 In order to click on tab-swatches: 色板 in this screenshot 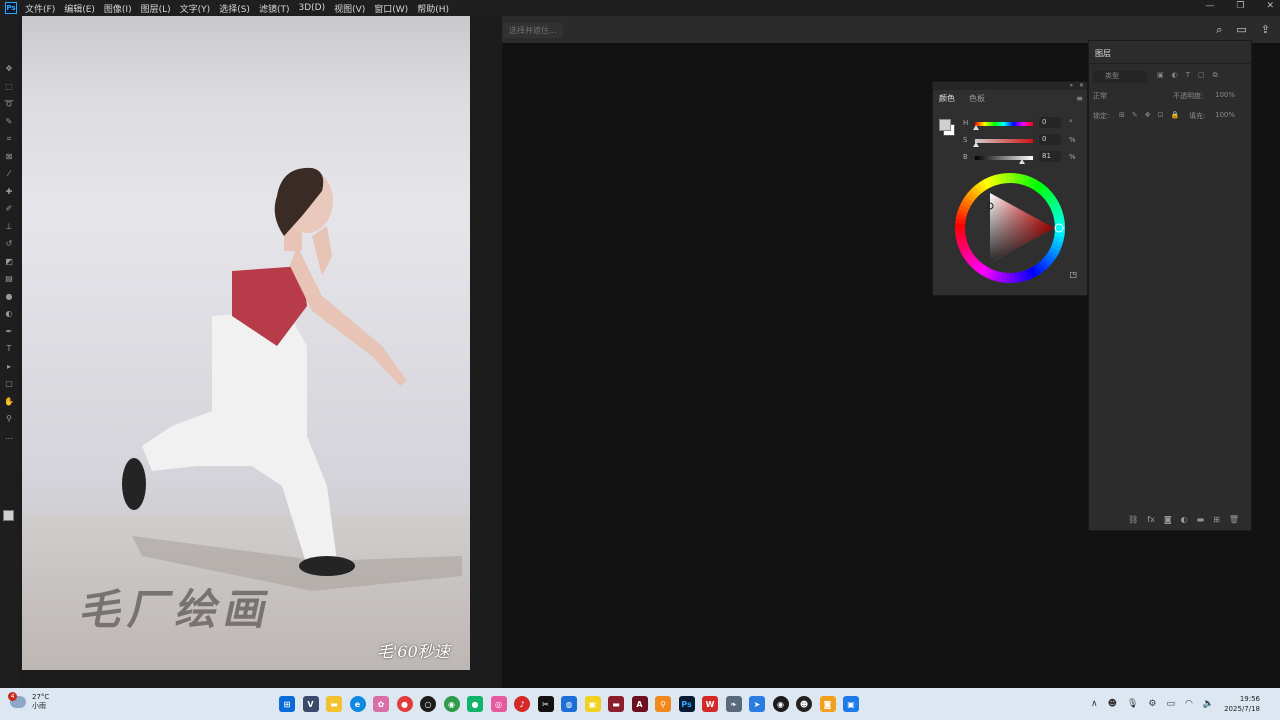, I will do `click(977, 98)`.